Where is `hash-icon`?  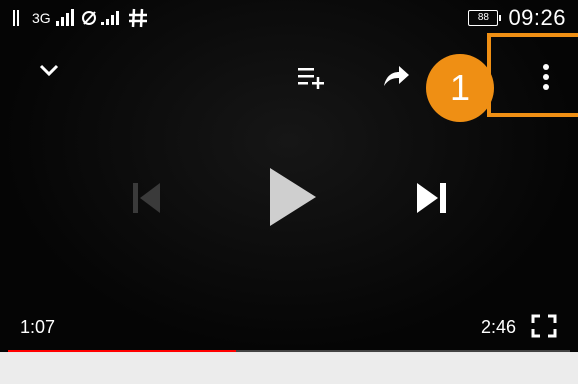 hash-icon is located at coordinates (137, 18).